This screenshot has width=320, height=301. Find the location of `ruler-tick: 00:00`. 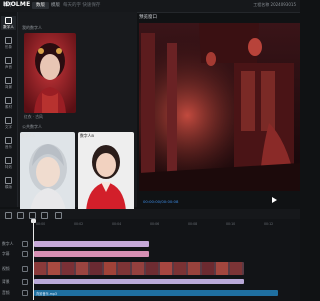

ruler-tick: 00:00 is located at coordinates (41, 224).